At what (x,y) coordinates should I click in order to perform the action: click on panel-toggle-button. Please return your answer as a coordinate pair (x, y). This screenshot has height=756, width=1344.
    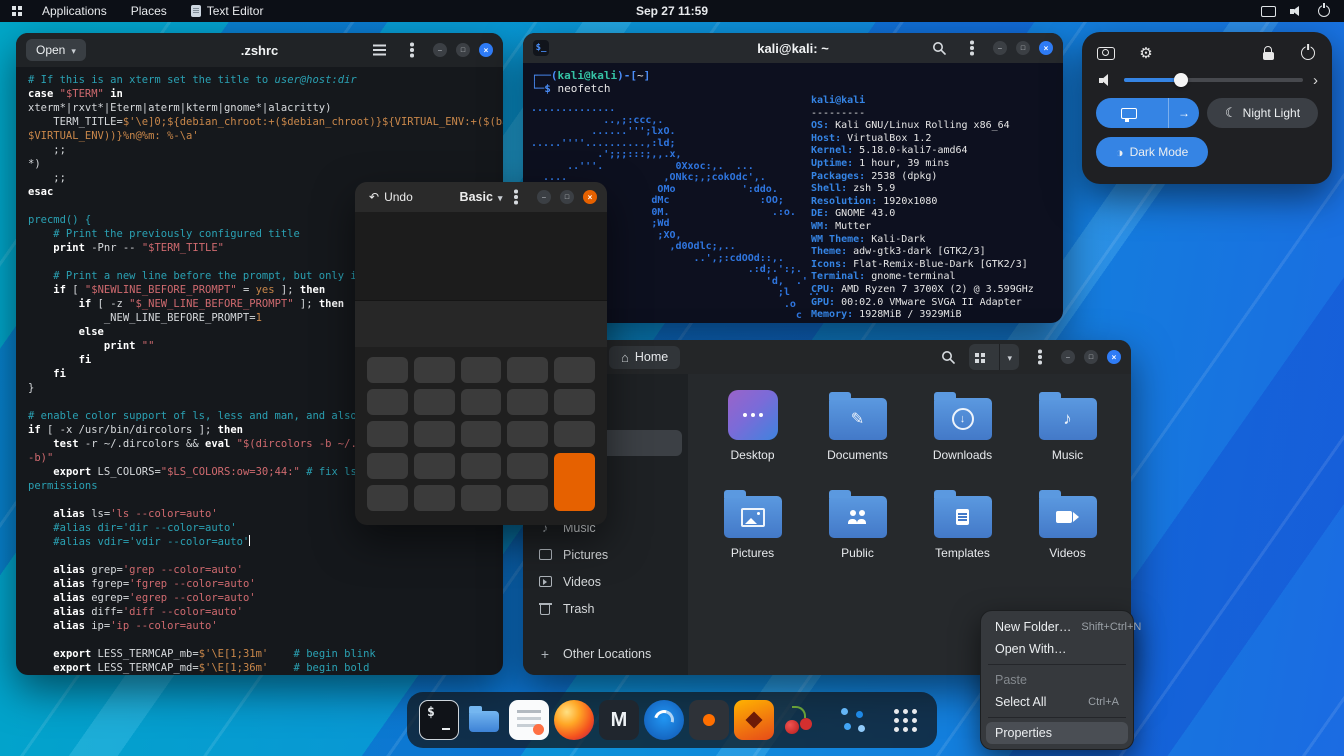
    Looking at the image, I should click on (379, 50).